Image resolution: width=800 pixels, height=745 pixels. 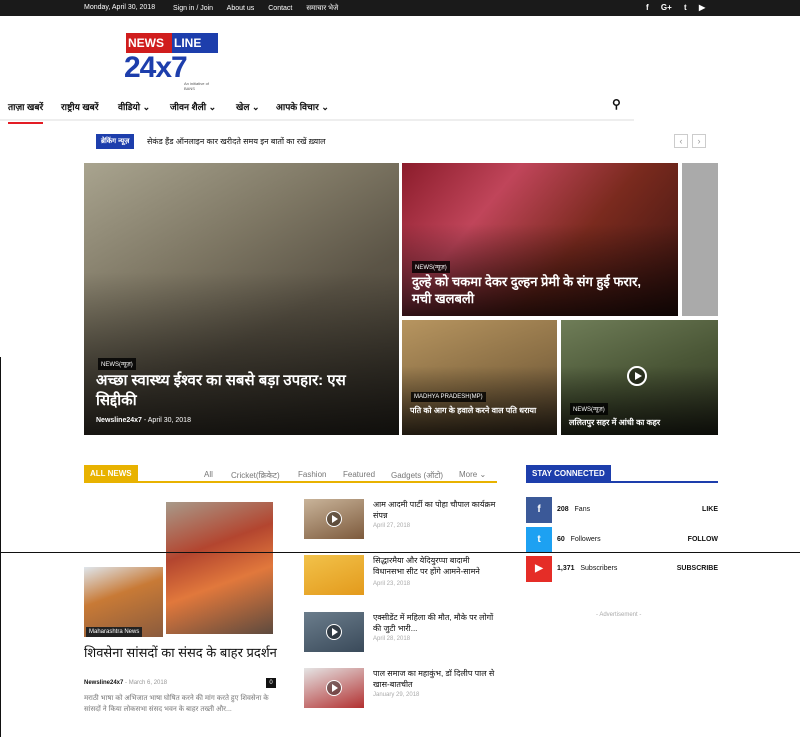 What do you see at coordinates (417, 475) in the screenshot?
I see `tab-gadgets: Gadgets (ऑटो)` at bounding box center [417, 475].